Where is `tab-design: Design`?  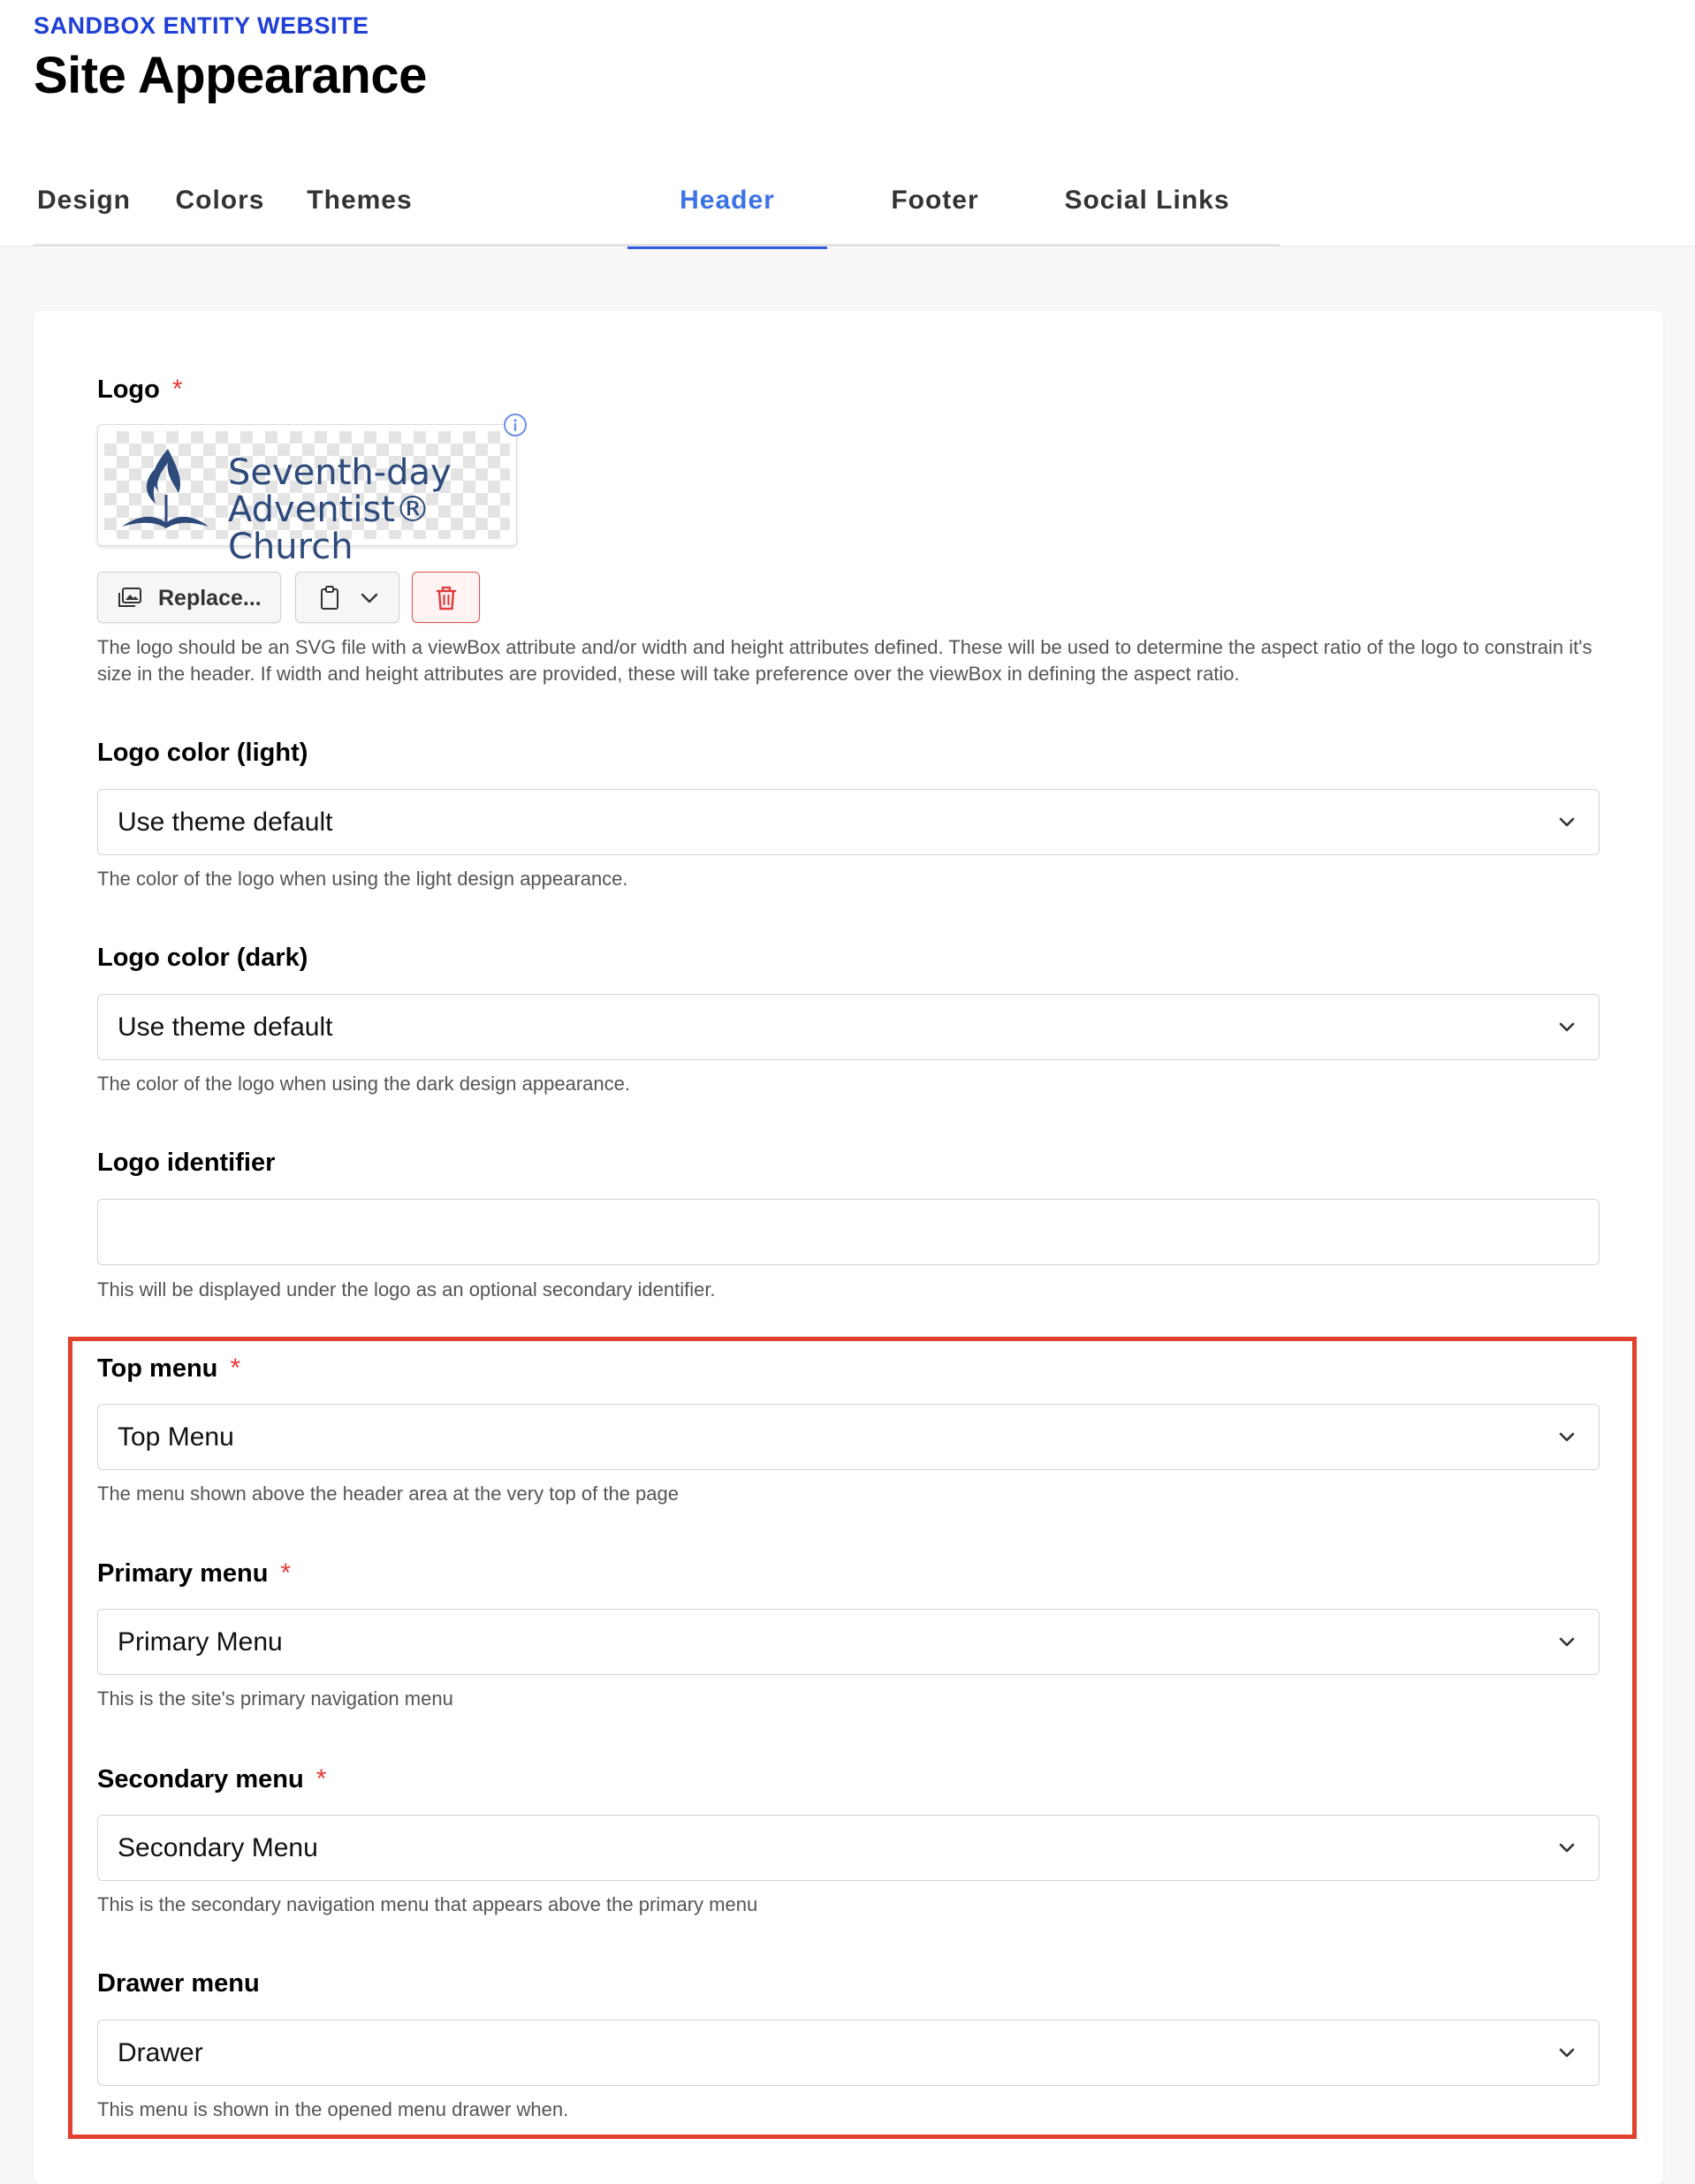 tab-design: Design is located at coordinates (84, 216).